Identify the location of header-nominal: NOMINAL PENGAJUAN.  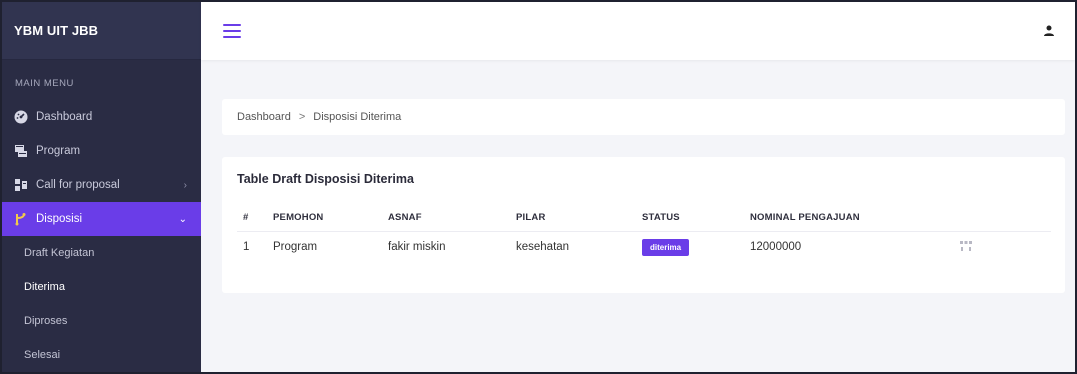
(855, 218).